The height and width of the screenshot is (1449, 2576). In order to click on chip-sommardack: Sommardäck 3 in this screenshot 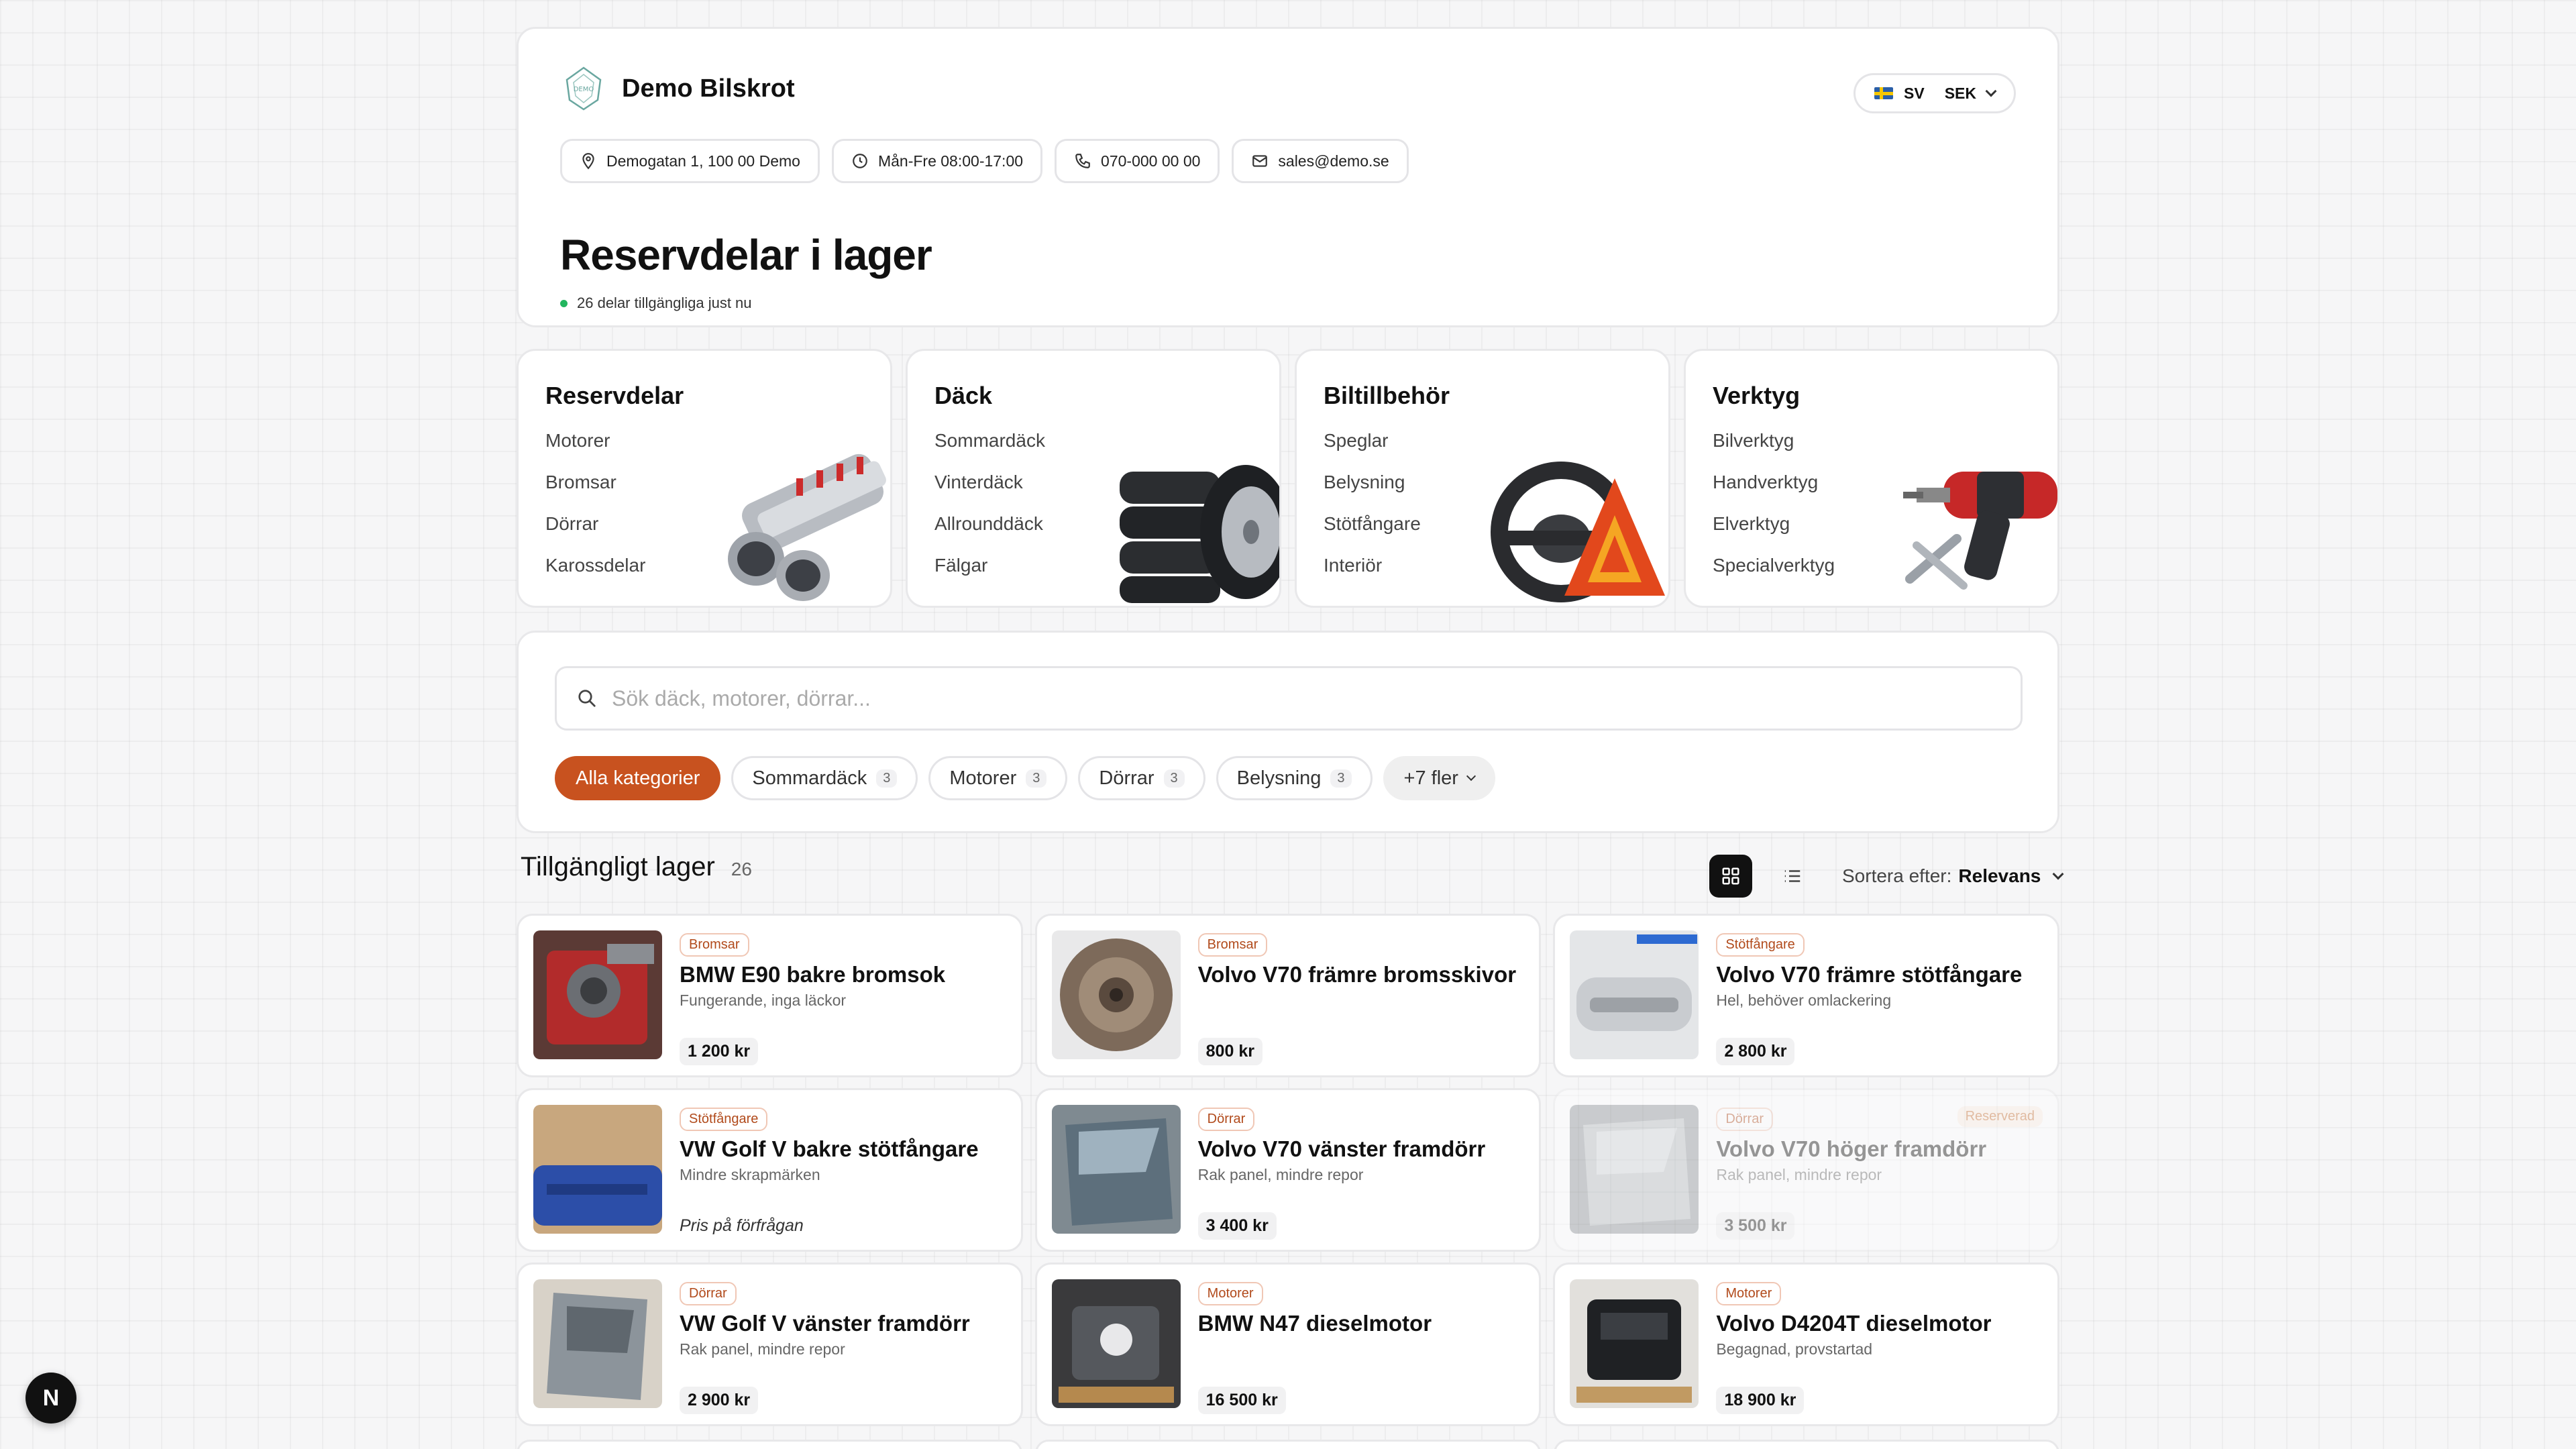, I will do `click(824, 778)`.